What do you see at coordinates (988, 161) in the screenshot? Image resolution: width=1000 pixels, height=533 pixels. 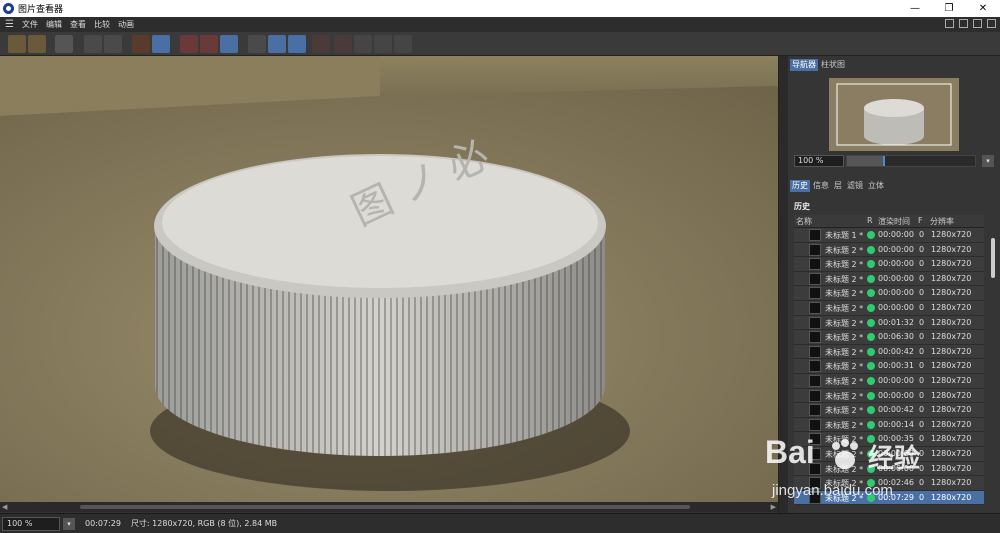 I see `navigator-dropdown-icon: ▾` at bounding box center [988, 161].